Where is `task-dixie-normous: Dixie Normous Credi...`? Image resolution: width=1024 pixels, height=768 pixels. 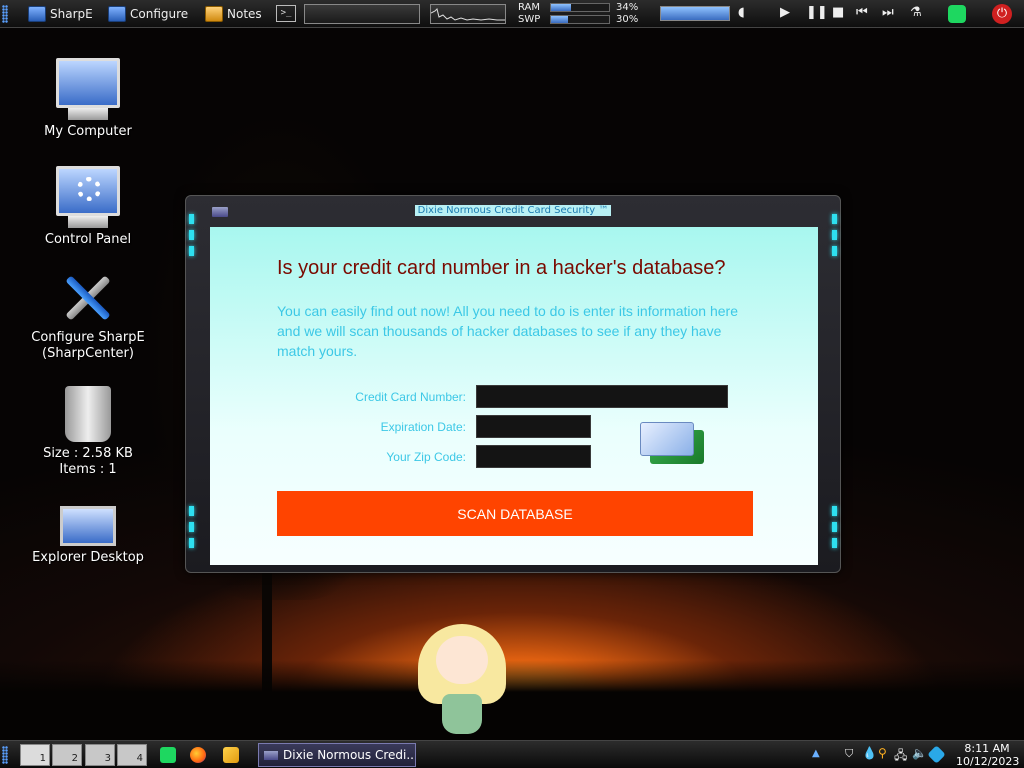 task-dixie-normous: Dixie Normous Credi... is located at coordinates (337, 755).